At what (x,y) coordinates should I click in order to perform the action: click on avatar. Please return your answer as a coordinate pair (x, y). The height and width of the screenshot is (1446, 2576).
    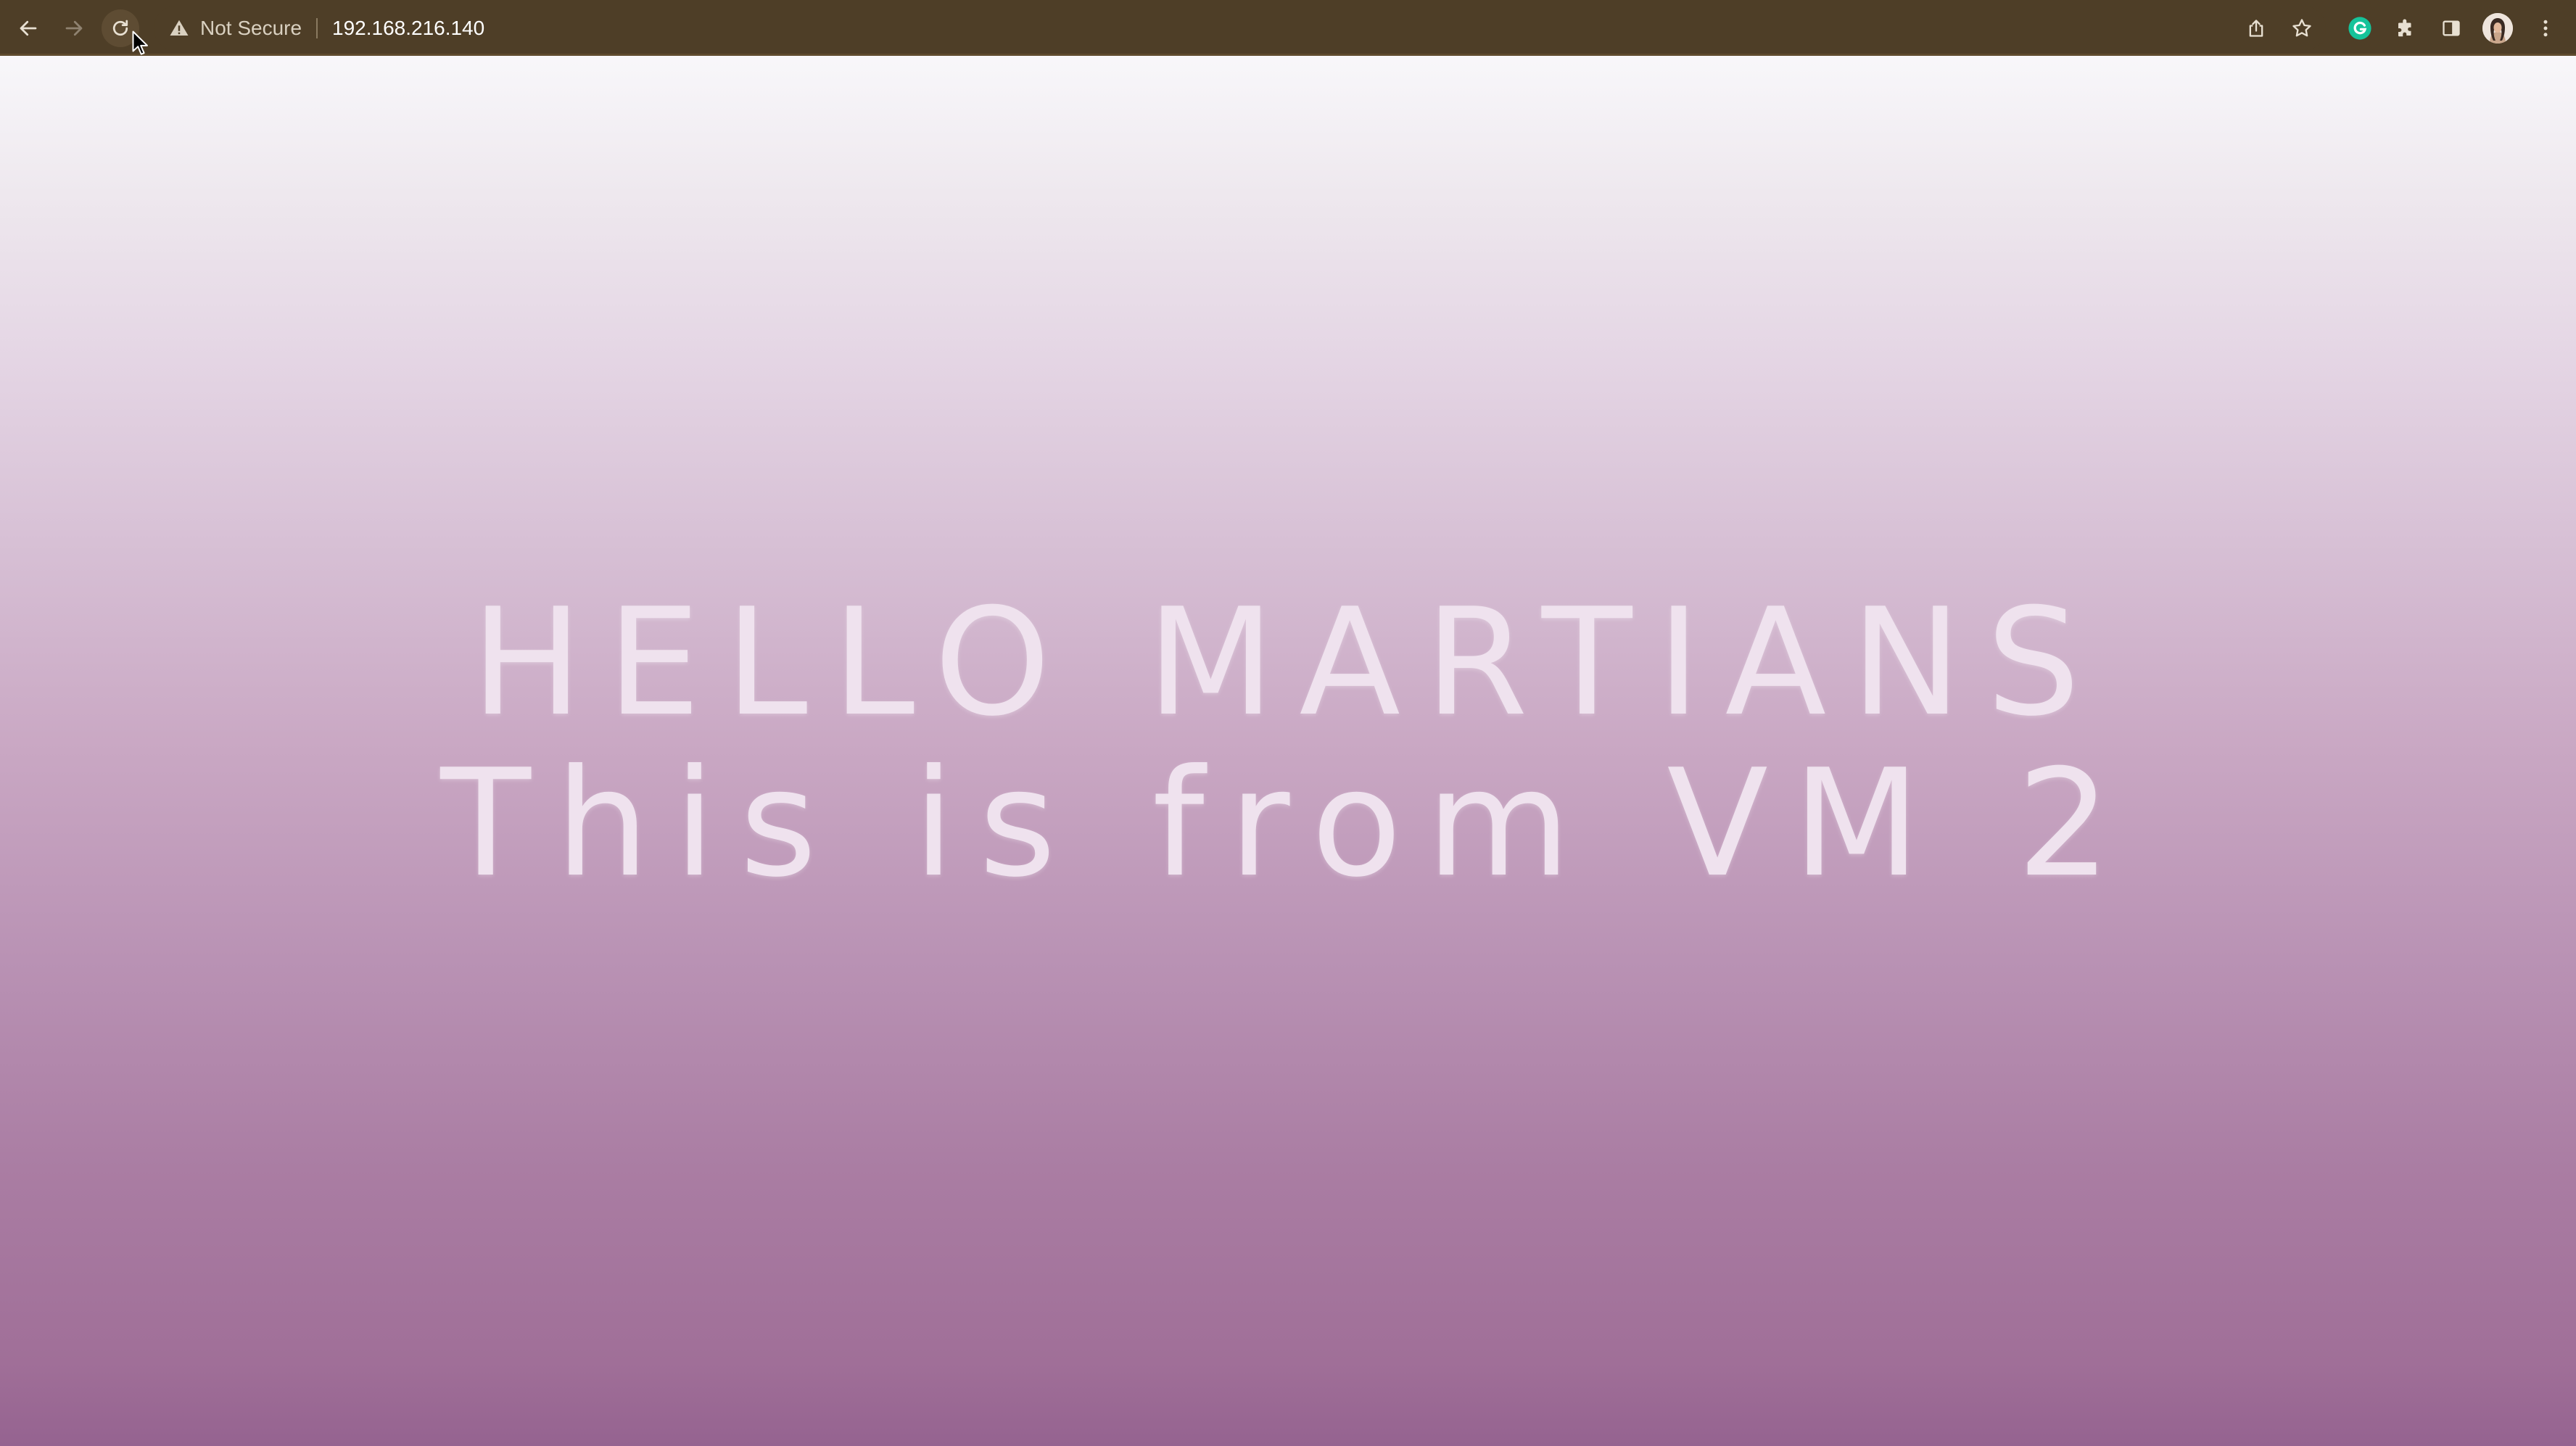
    Looking at the image, I should click on (2497, 29).